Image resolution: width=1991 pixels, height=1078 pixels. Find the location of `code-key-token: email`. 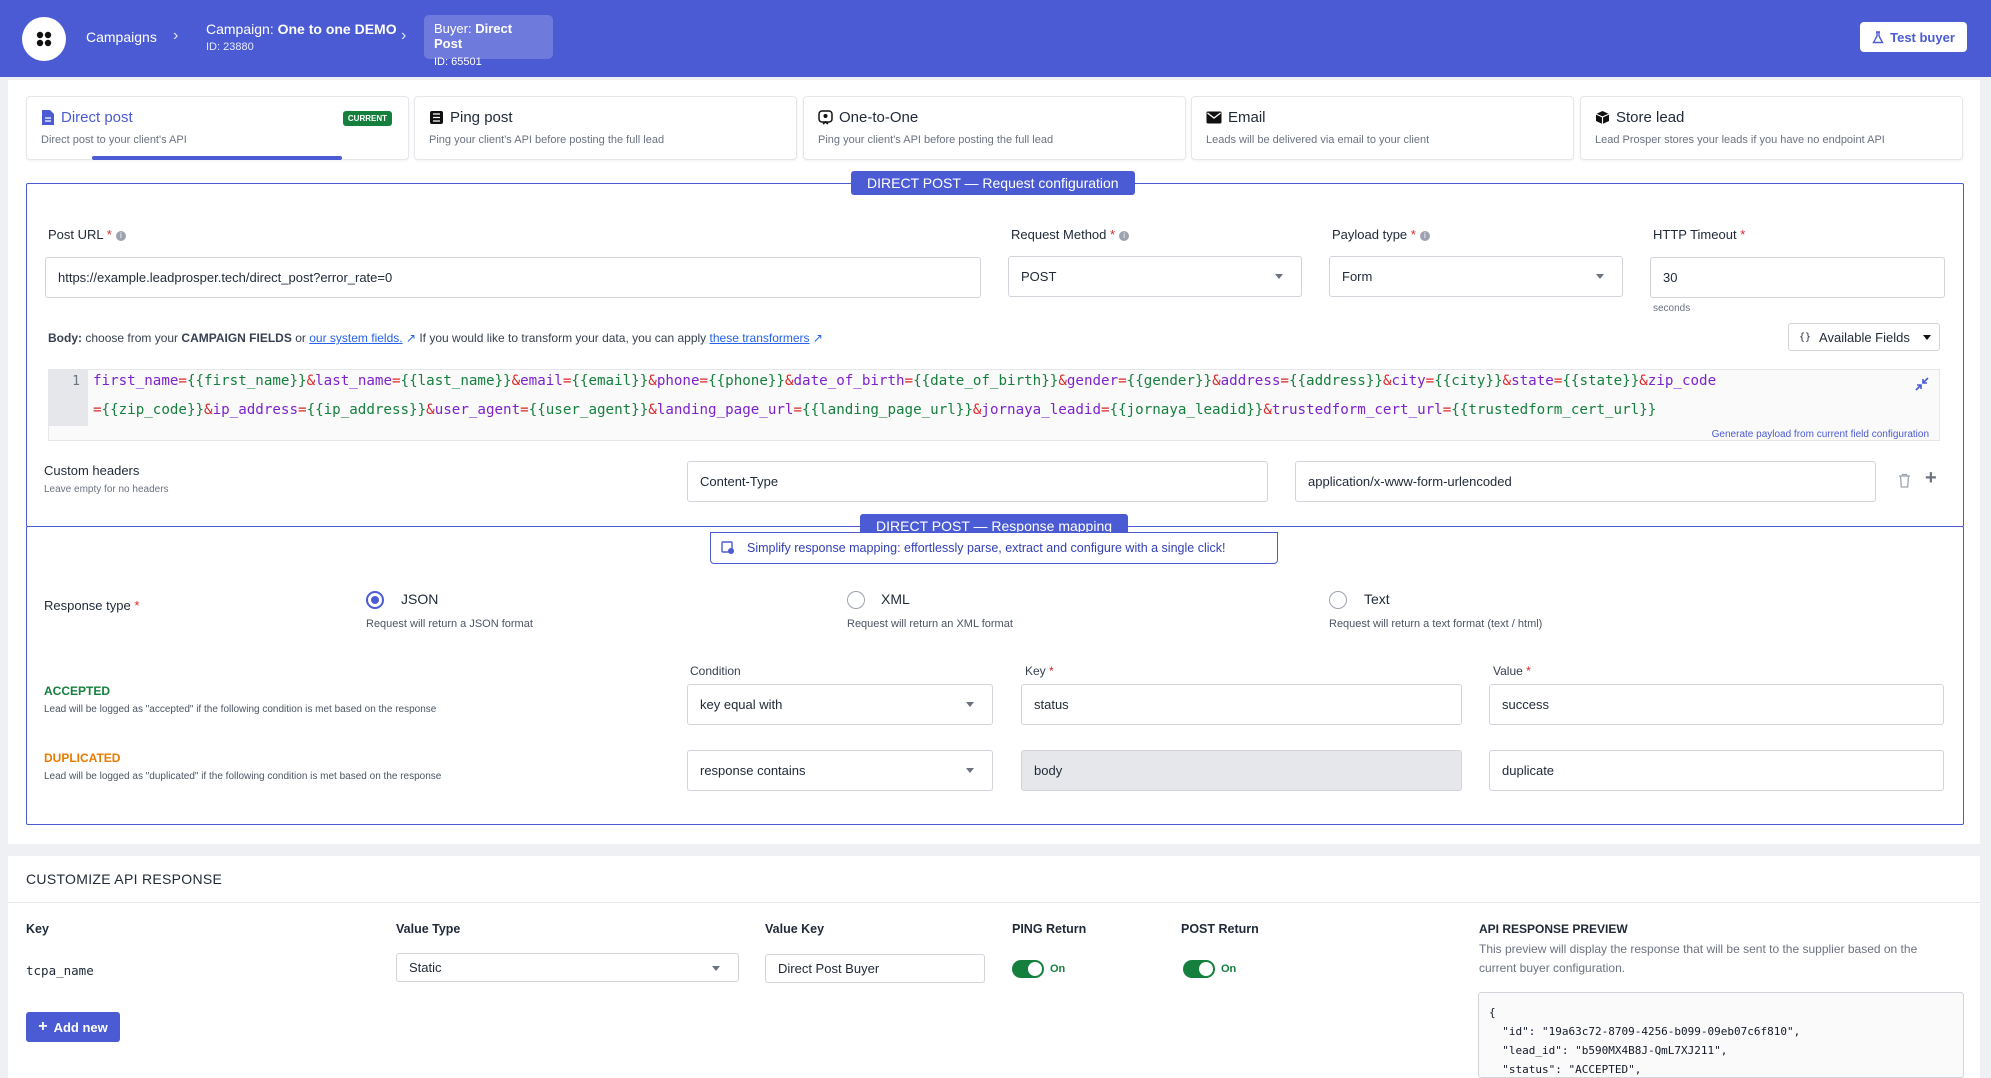

code-key-token: email is located at coordinates (541, 381).